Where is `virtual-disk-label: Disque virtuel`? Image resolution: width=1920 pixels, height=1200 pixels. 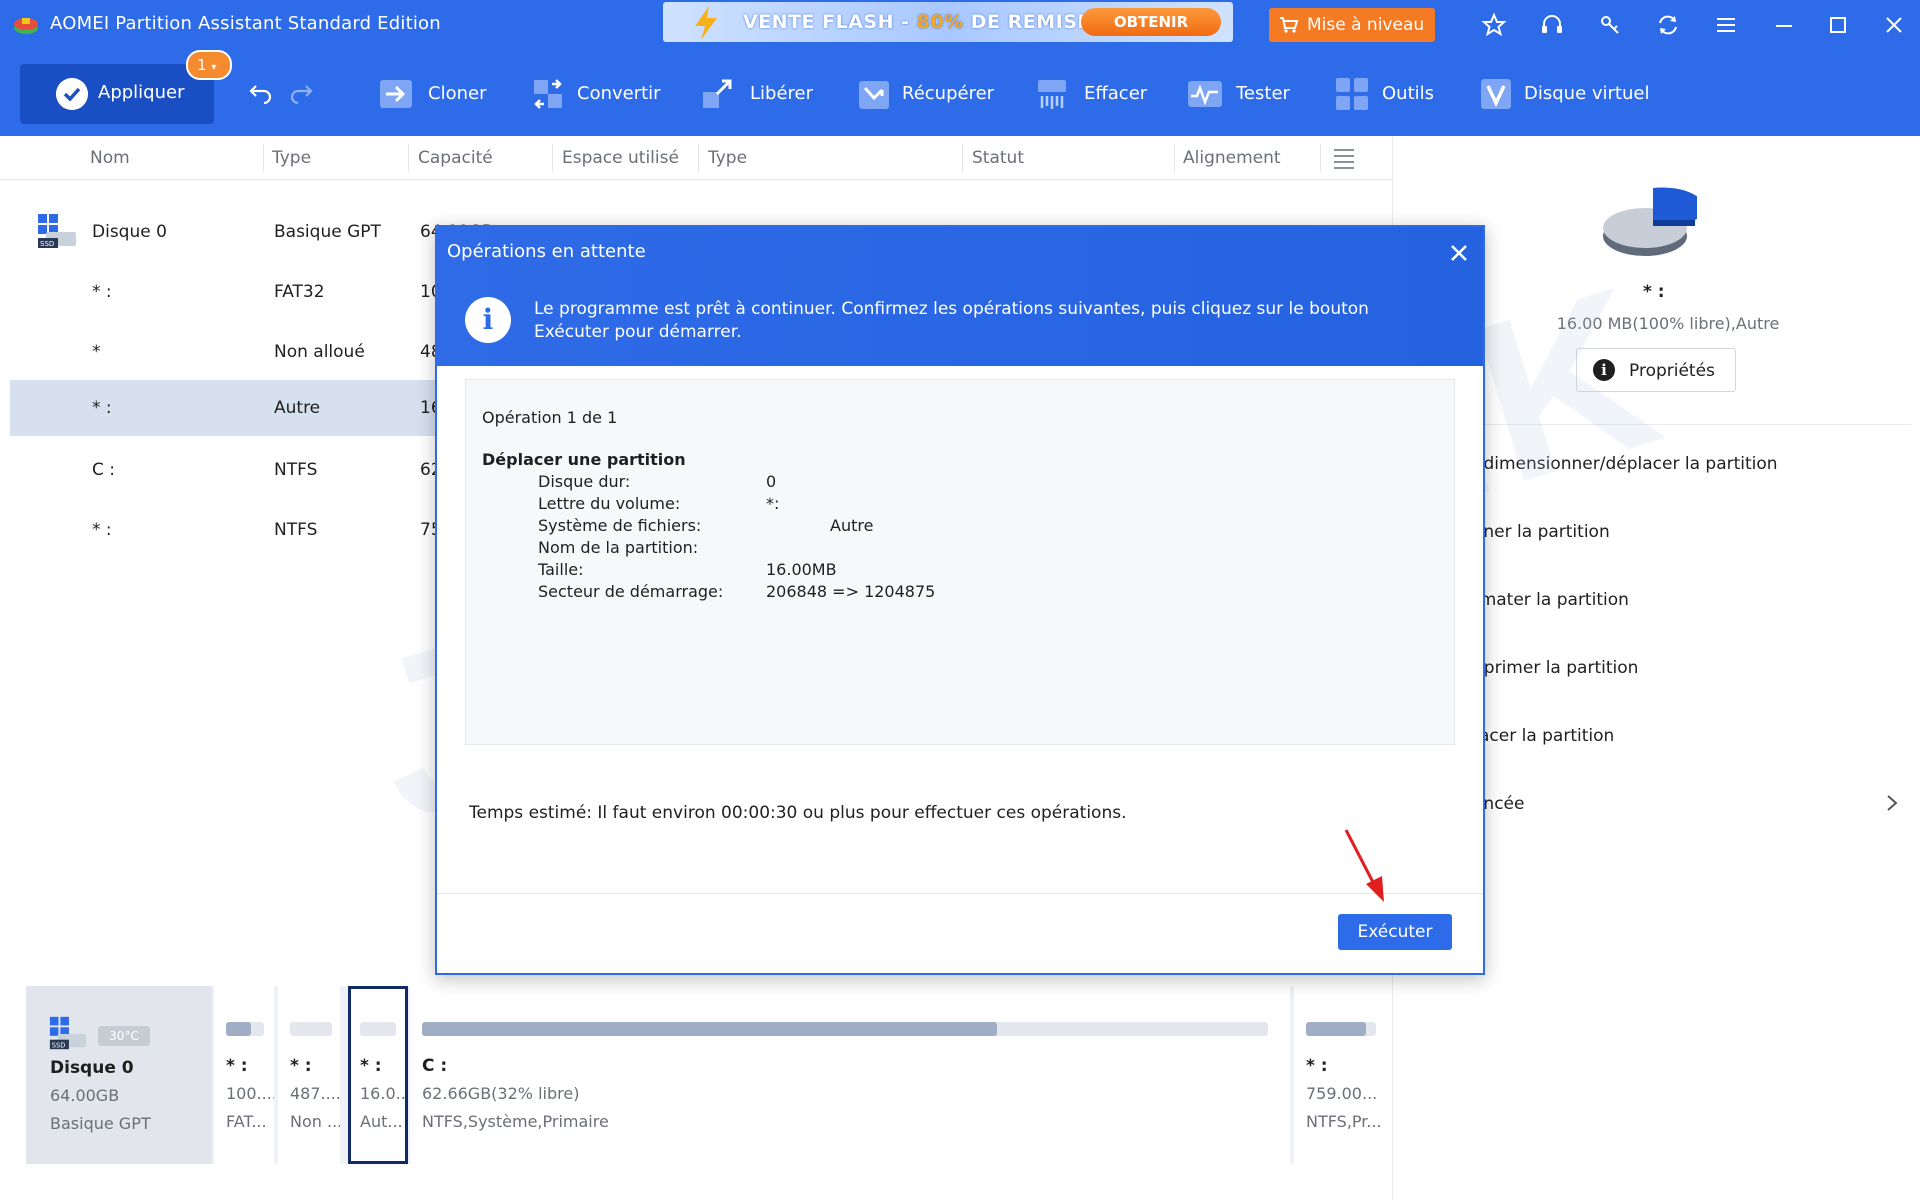 virtual-disk-label: Disque virtuel is located at coordinates (1587, 93).